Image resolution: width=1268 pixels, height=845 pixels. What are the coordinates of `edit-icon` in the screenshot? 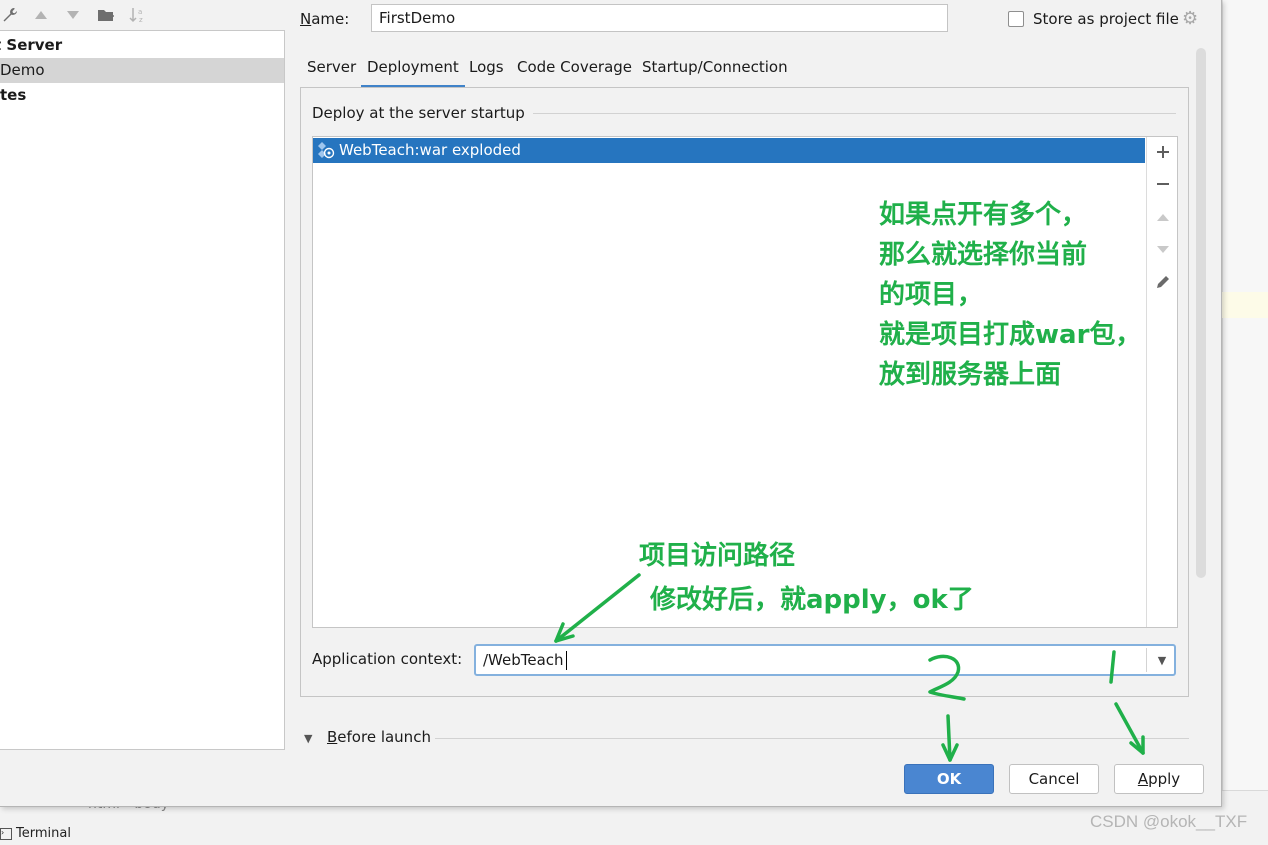 It's located at (1163, 282).